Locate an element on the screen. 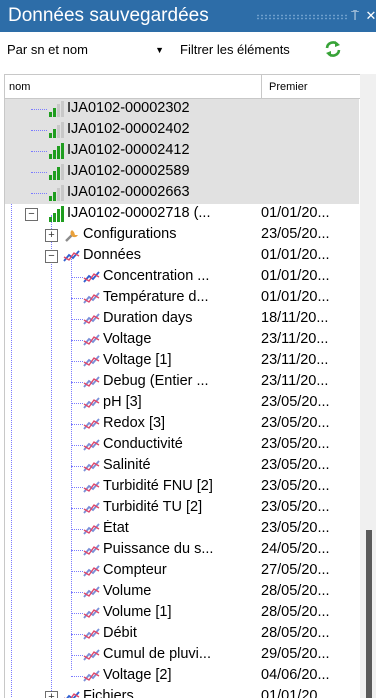  refresh-button is located at coordinates (333, 50).